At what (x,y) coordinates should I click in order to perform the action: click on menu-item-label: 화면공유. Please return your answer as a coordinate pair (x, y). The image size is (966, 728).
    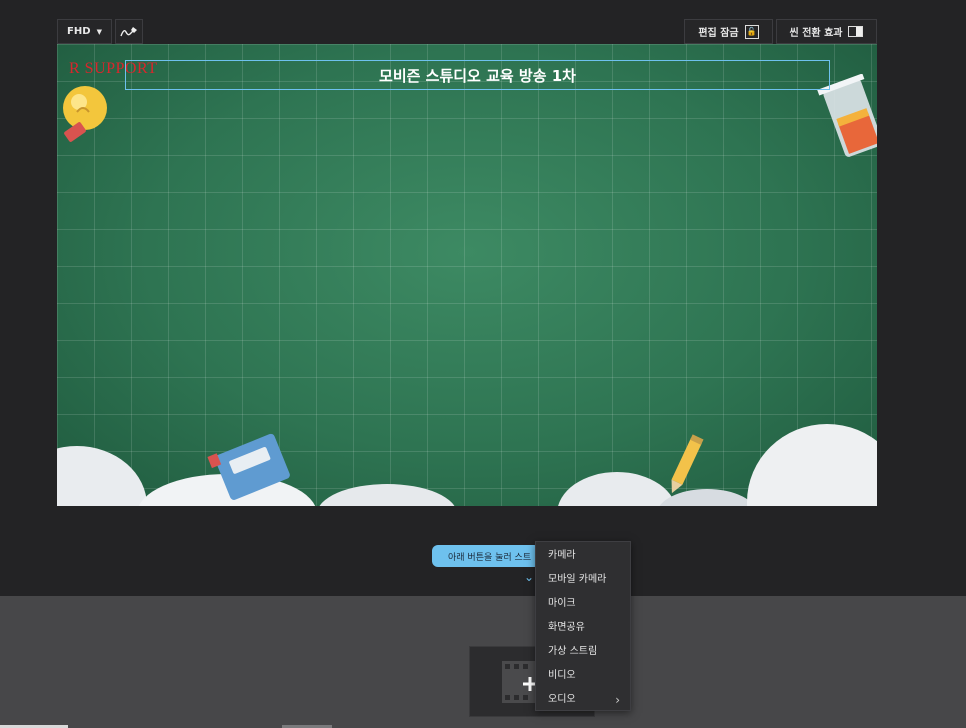
    Looking at the image, I should click on (566, 627).